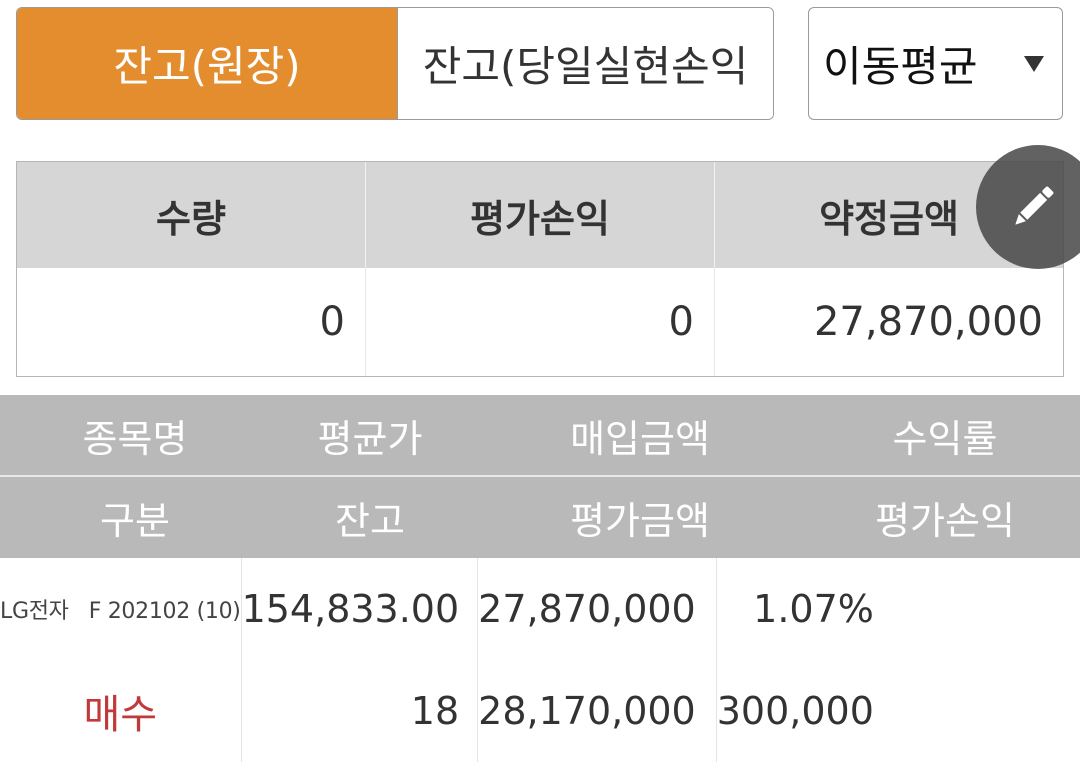  I want to click on holding-name-col: LG전자 F 202102 (10) 매수, so click(121, 660).